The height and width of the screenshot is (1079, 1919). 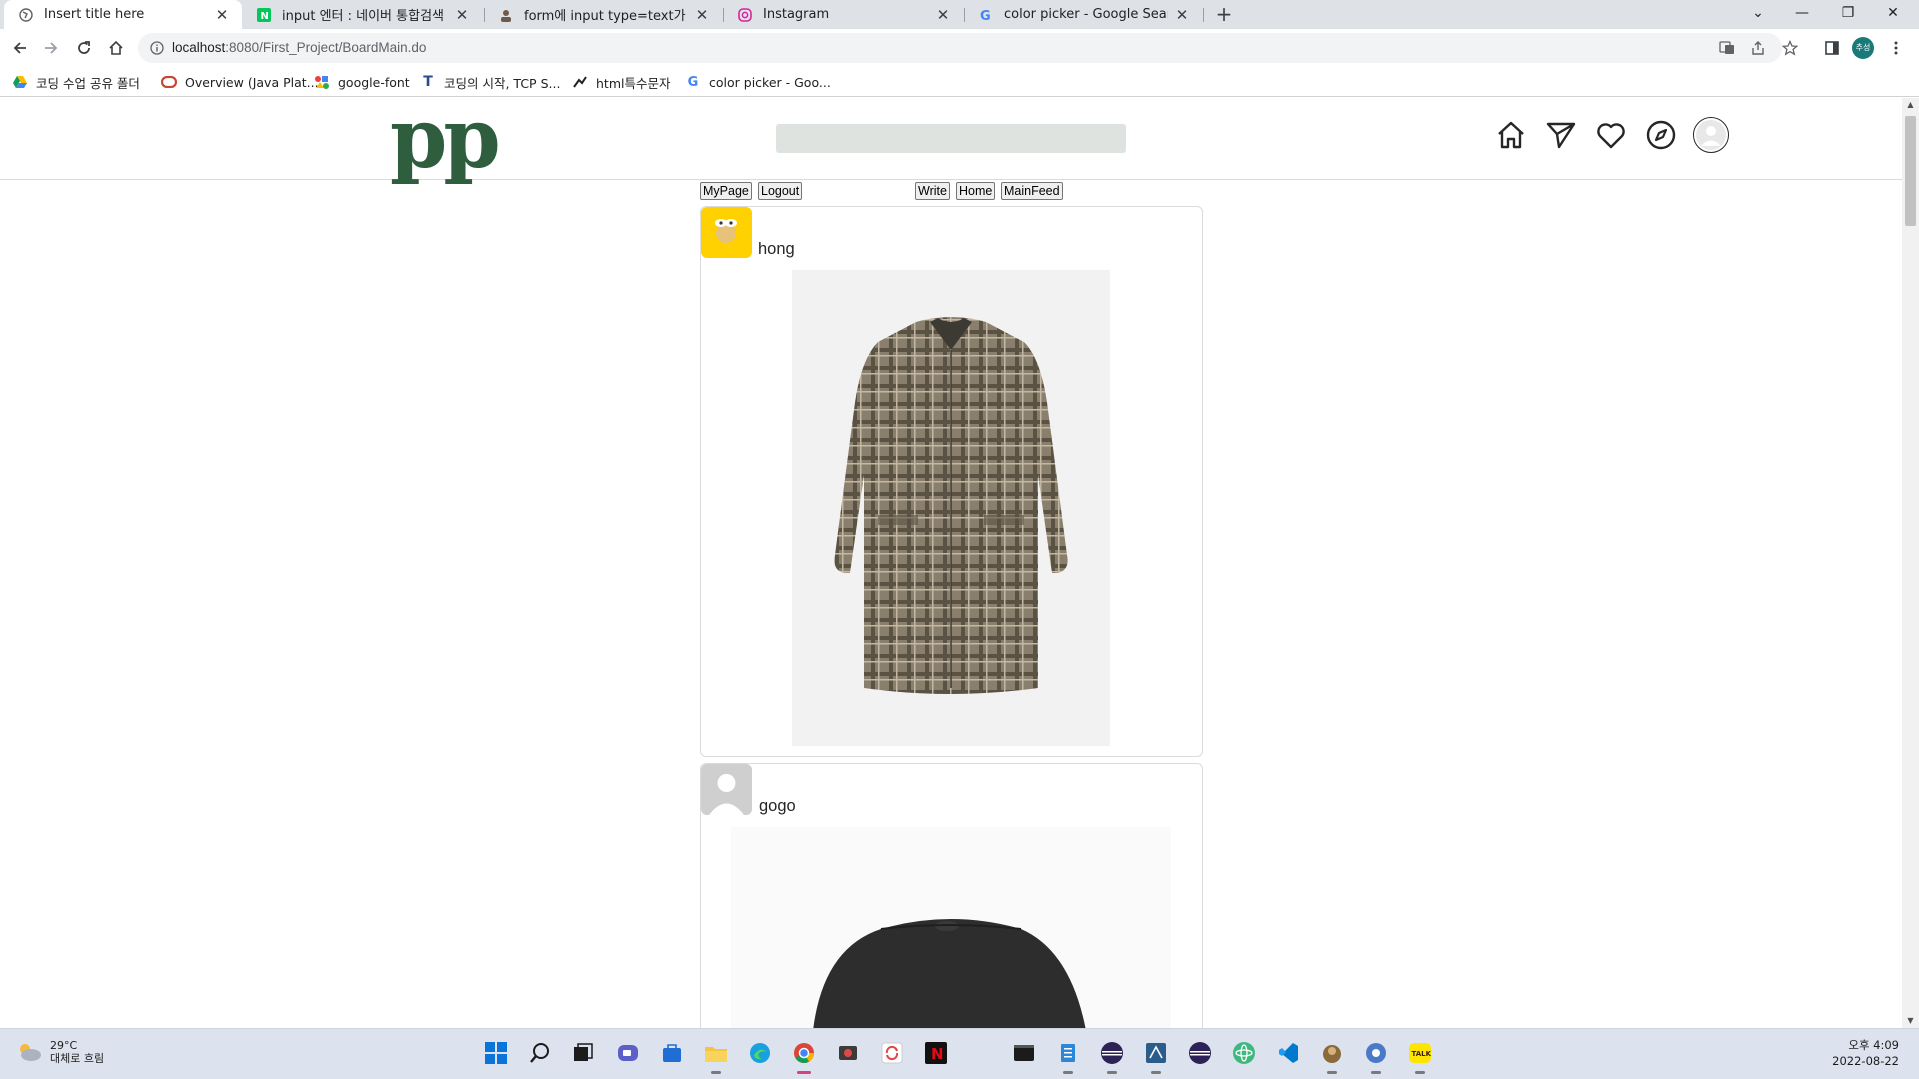 I want to click on edge-icon, so click(x=760, y=1053).